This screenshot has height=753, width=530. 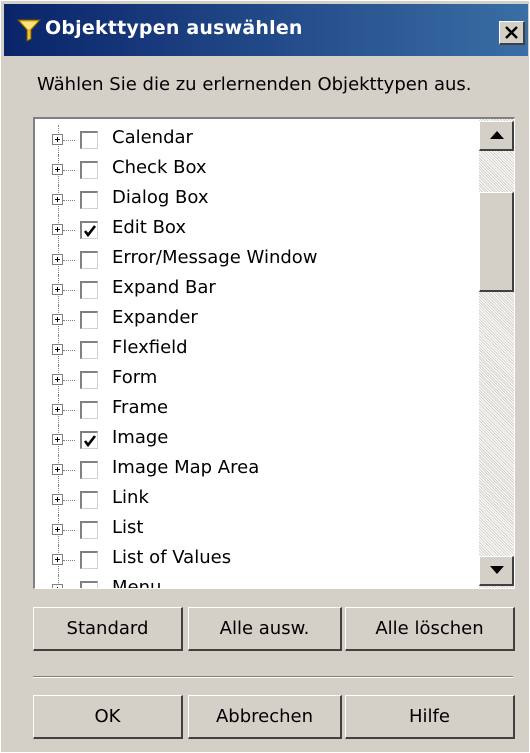 What do you see at coordinates (255, 380) in the screenshot?
I see `tree-item: Form` at bounding box center [255, 380].